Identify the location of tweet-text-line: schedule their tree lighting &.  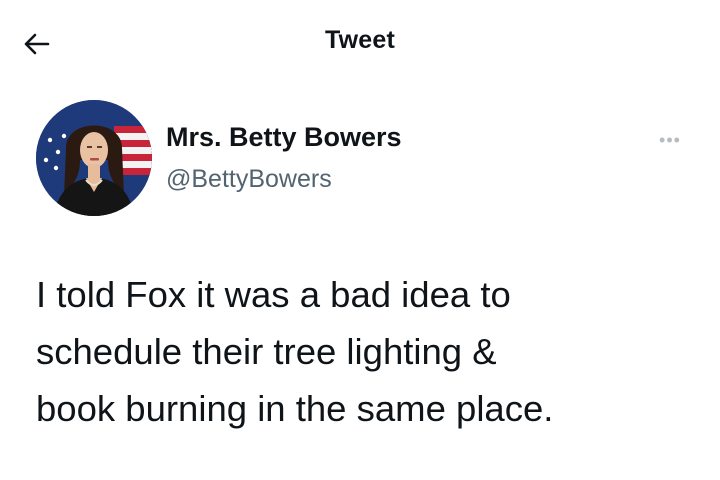
(266, 351).